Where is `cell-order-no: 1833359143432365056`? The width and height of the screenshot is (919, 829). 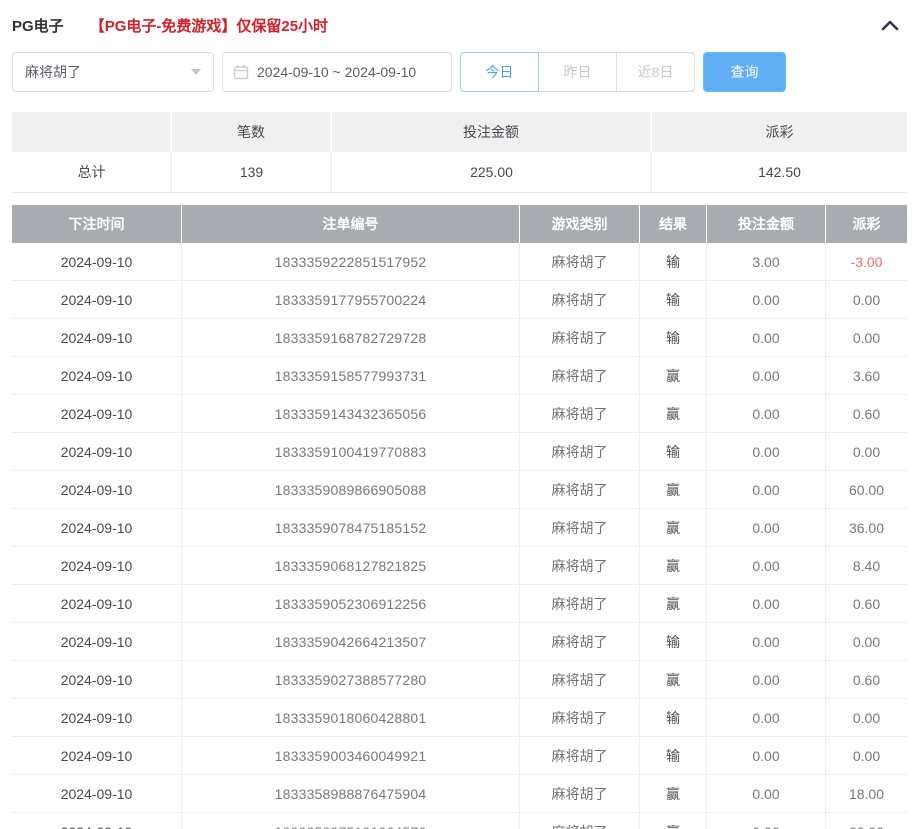
cell-order-no: 1833359143432365056 is located at coordinates (351, 413).